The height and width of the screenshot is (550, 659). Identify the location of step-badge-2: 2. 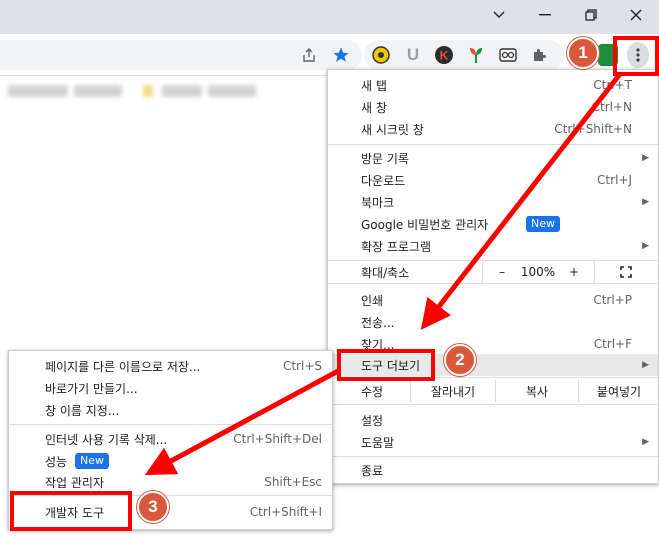
(460, 360).